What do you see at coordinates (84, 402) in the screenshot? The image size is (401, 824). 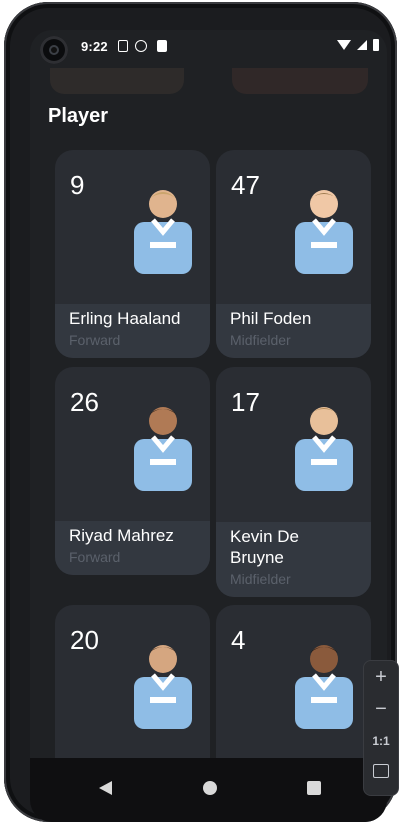 I see `player-number: 26` at bounding box center [84, 402].